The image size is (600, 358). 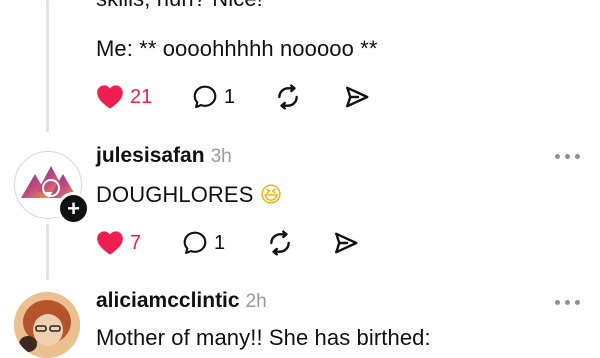 What do you see at coordinates (237, 48) in the screenshot?
I see `post-text-line-2: Me: ** oooohhhhh nooooo **` at bounding box center [237, 48].